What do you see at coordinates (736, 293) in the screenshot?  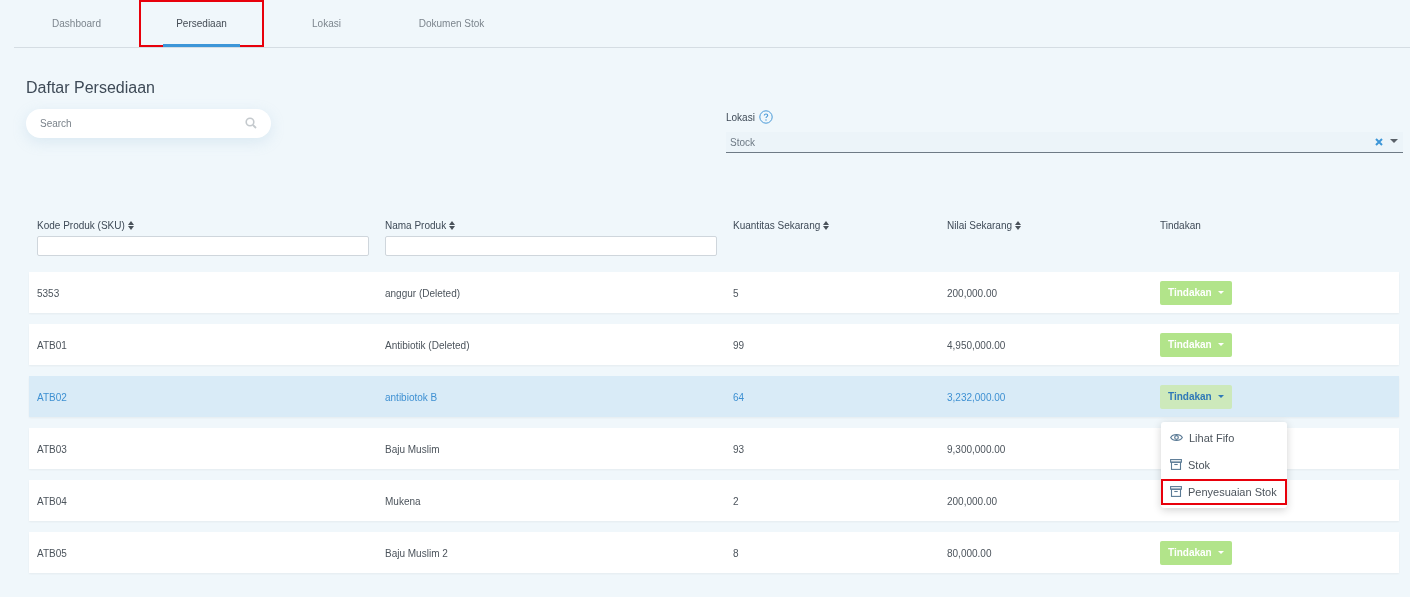 I see `table-cell: 5` at bounding box center [736, 293].